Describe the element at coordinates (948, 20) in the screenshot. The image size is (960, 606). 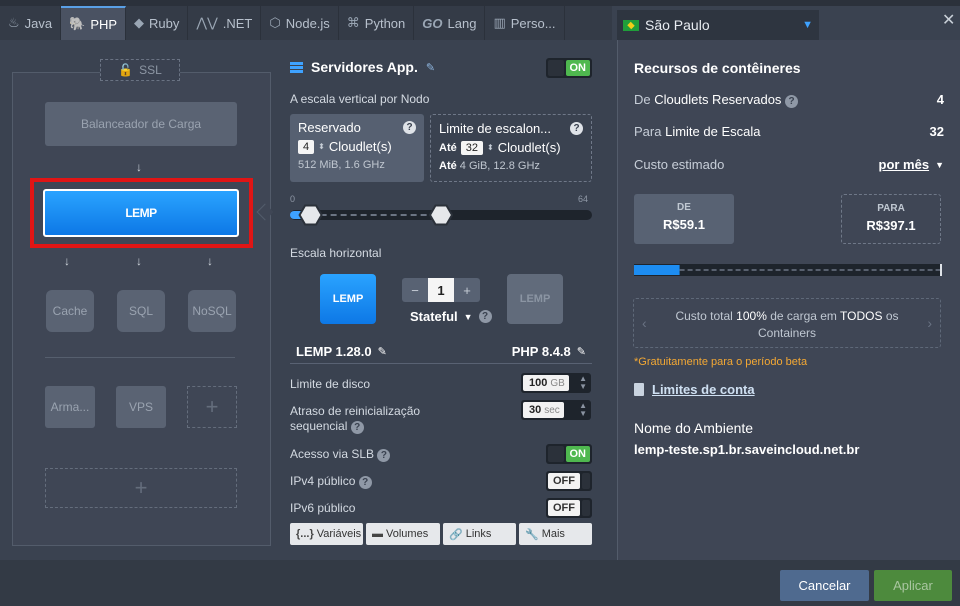
I see `close-icon: ✕` at that location.